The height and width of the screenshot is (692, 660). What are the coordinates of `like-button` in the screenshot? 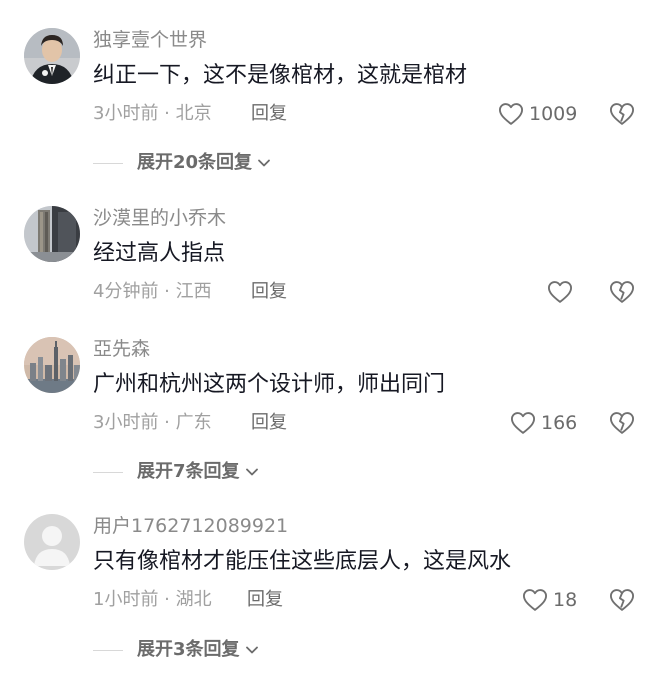 It's located at (562, 292).